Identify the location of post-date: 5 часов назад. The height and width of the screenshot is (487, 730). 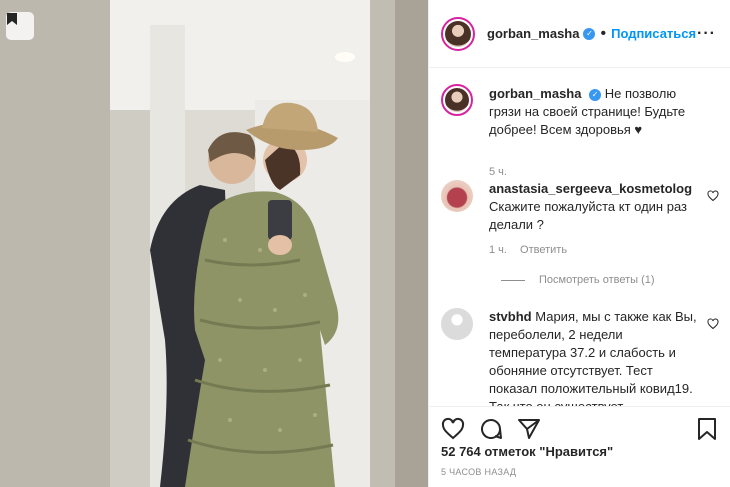
(479, 472).